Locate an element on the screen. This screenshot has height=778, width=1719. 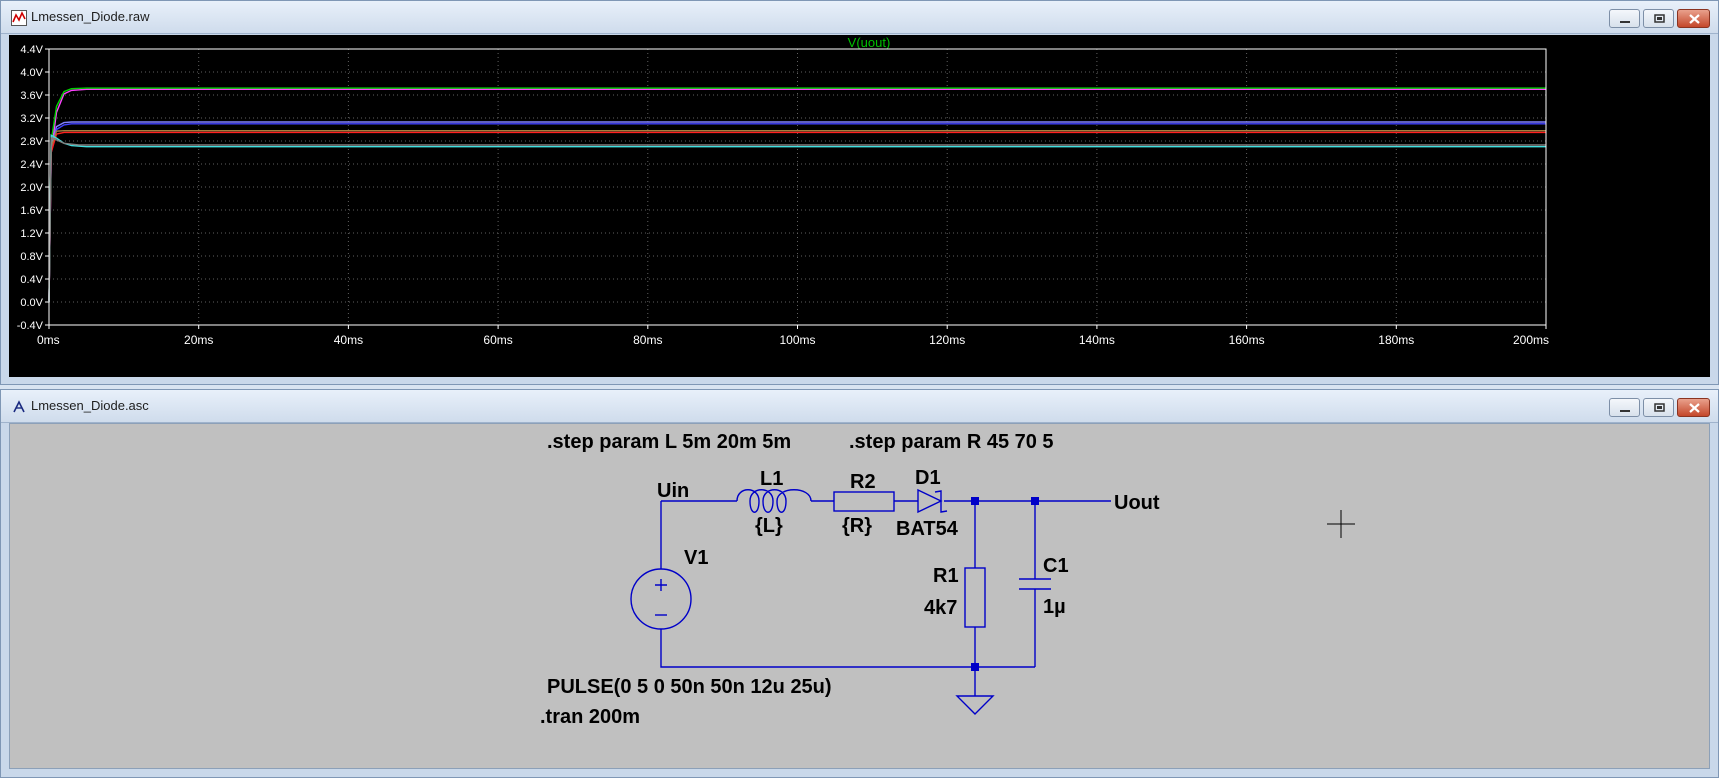
resistor-r1-value: 4k7 is located at coordinates (940, 608).